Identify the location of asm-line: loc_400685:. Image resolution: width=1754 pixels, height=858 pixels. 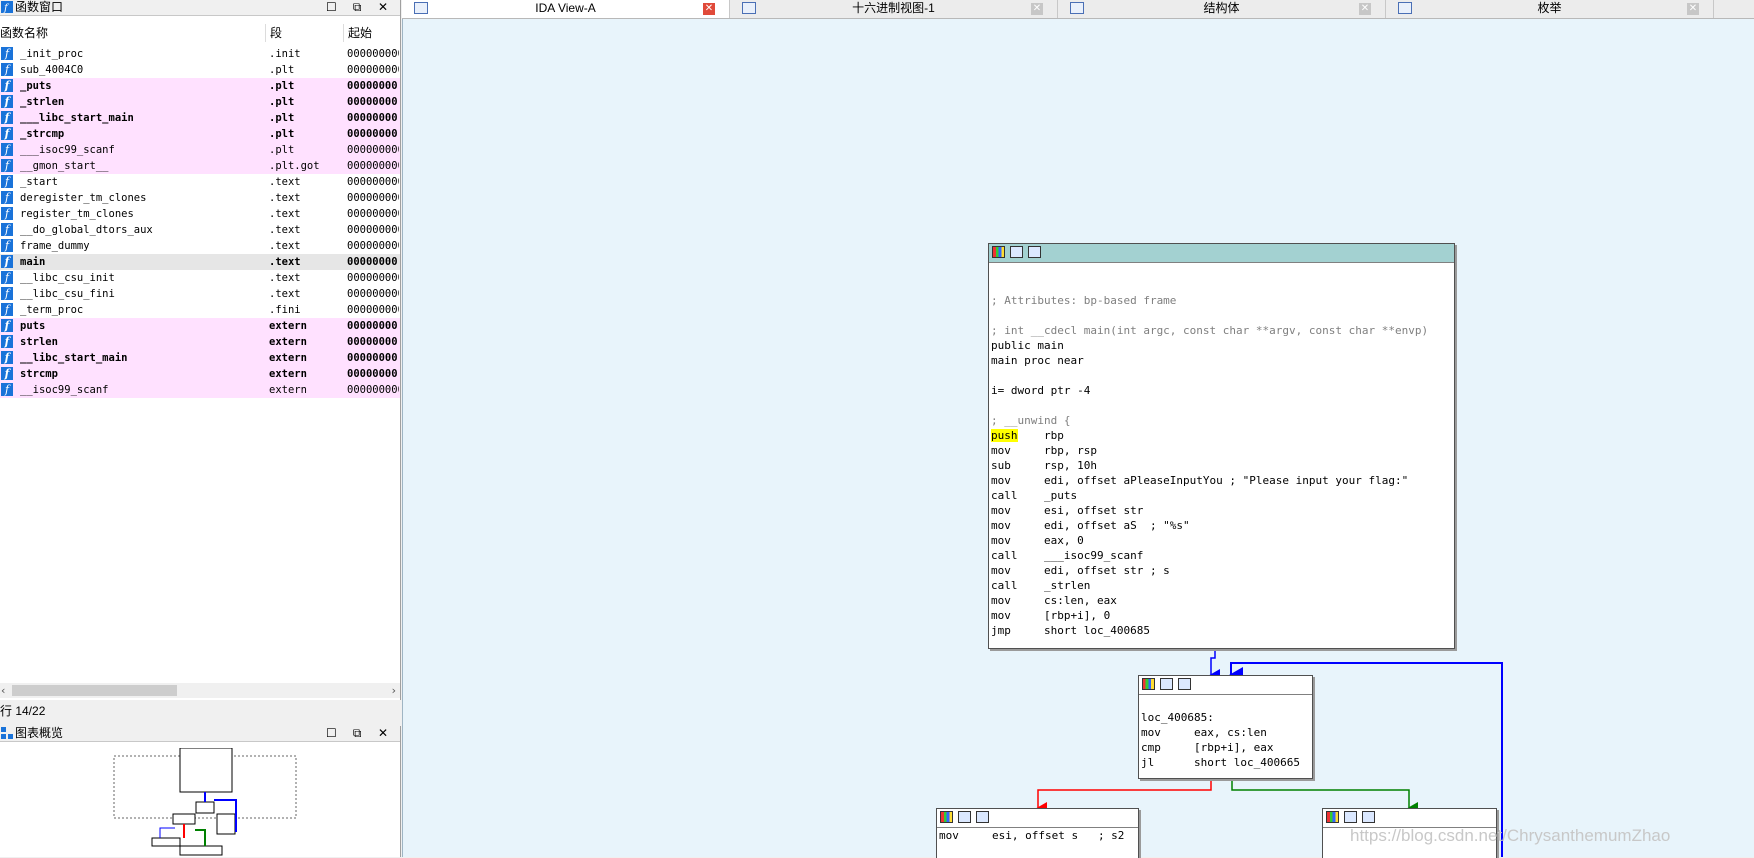
(1225, 717).